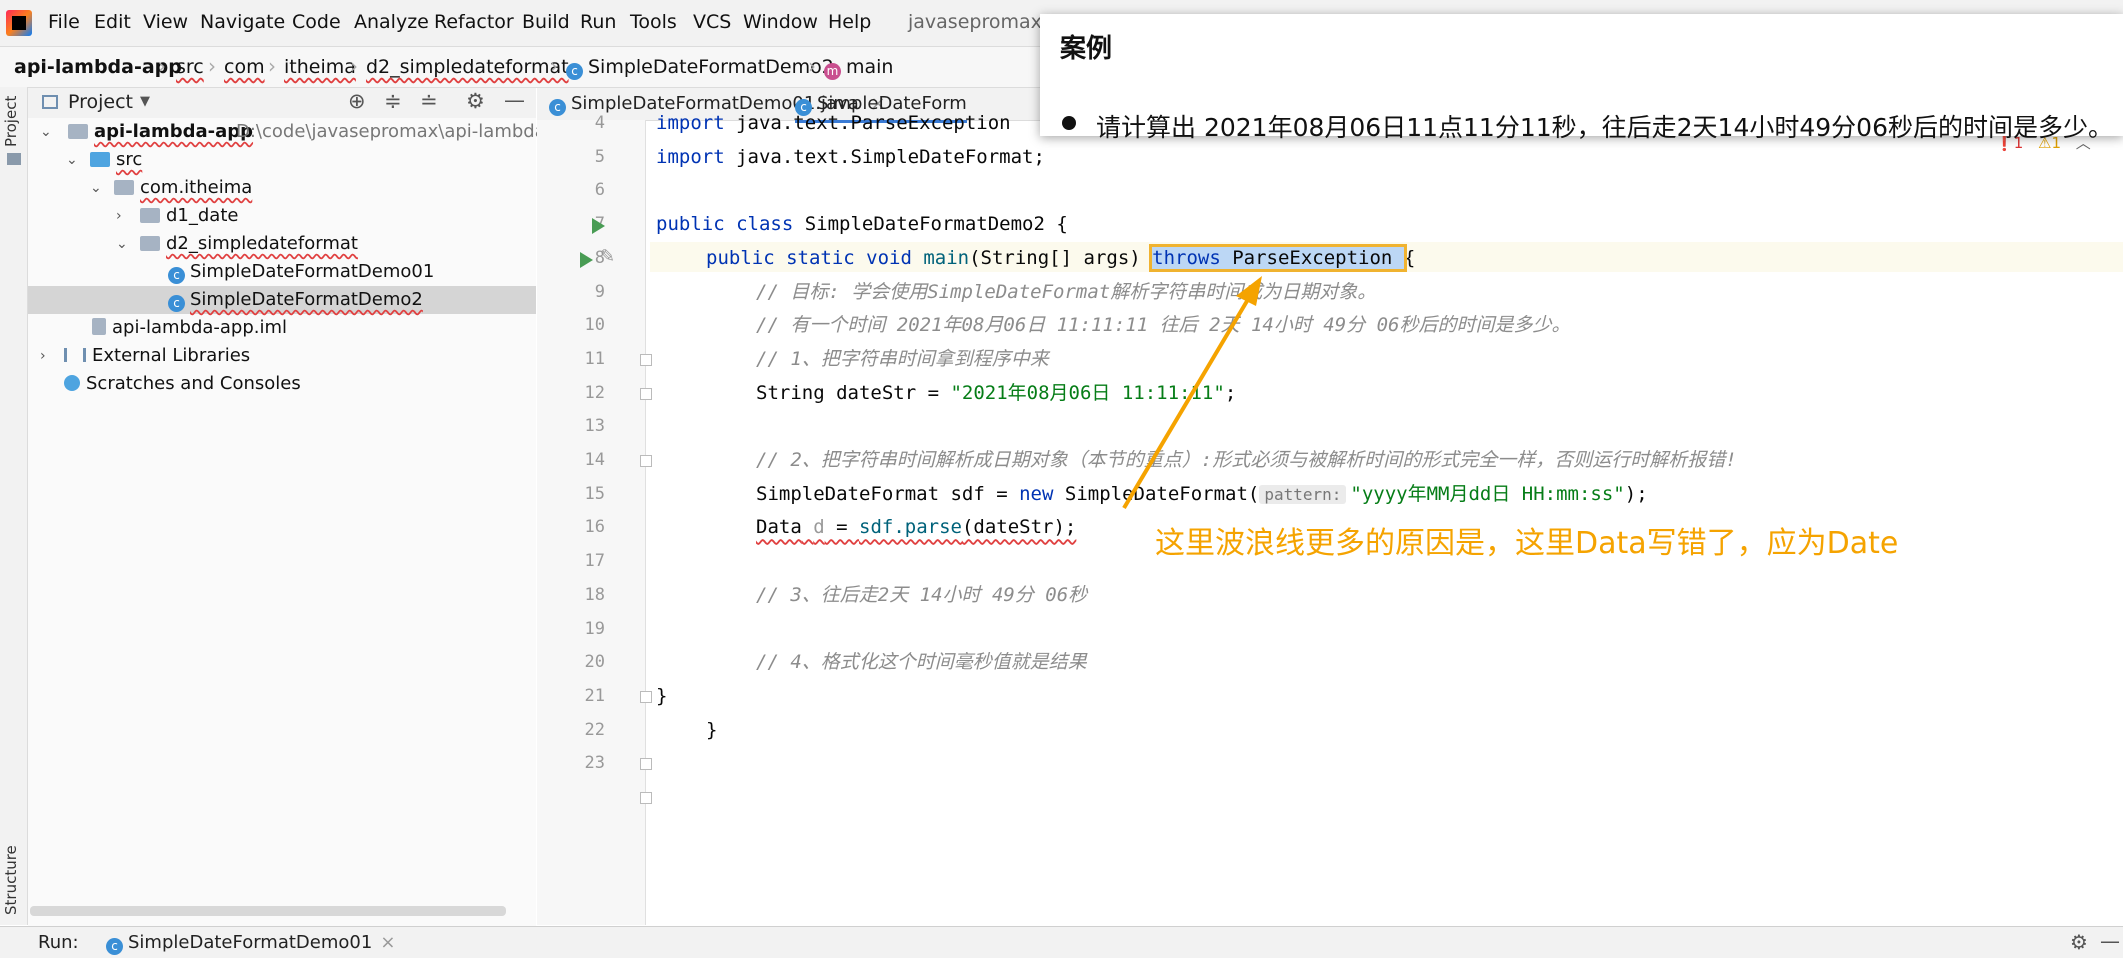 The height and width of the screenshot is (958, 2123). What do you see at coordinates (1249, 291) in the screenshot?
I see `arrow-head` at bounding box center [1249, 291].